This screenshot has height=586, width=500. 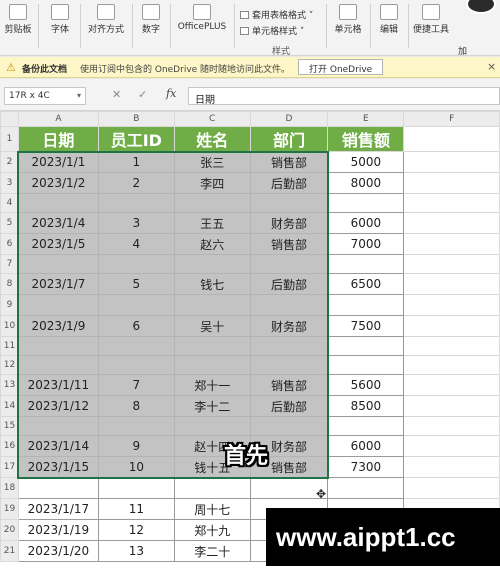 I want to click on row-header: 4, so click(x=9, y=203).